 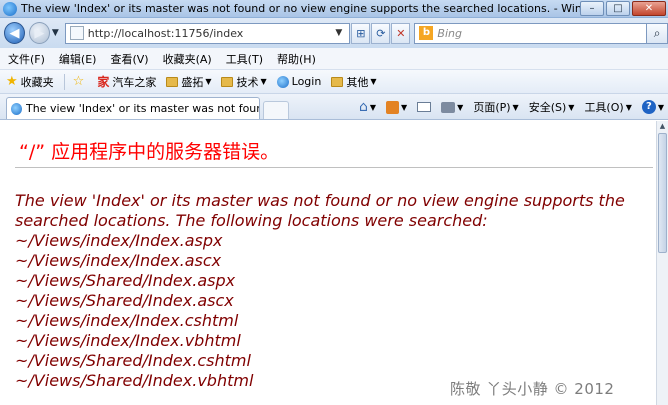 I want to click on fav-item-login: Login, so click(x=298, y=81).